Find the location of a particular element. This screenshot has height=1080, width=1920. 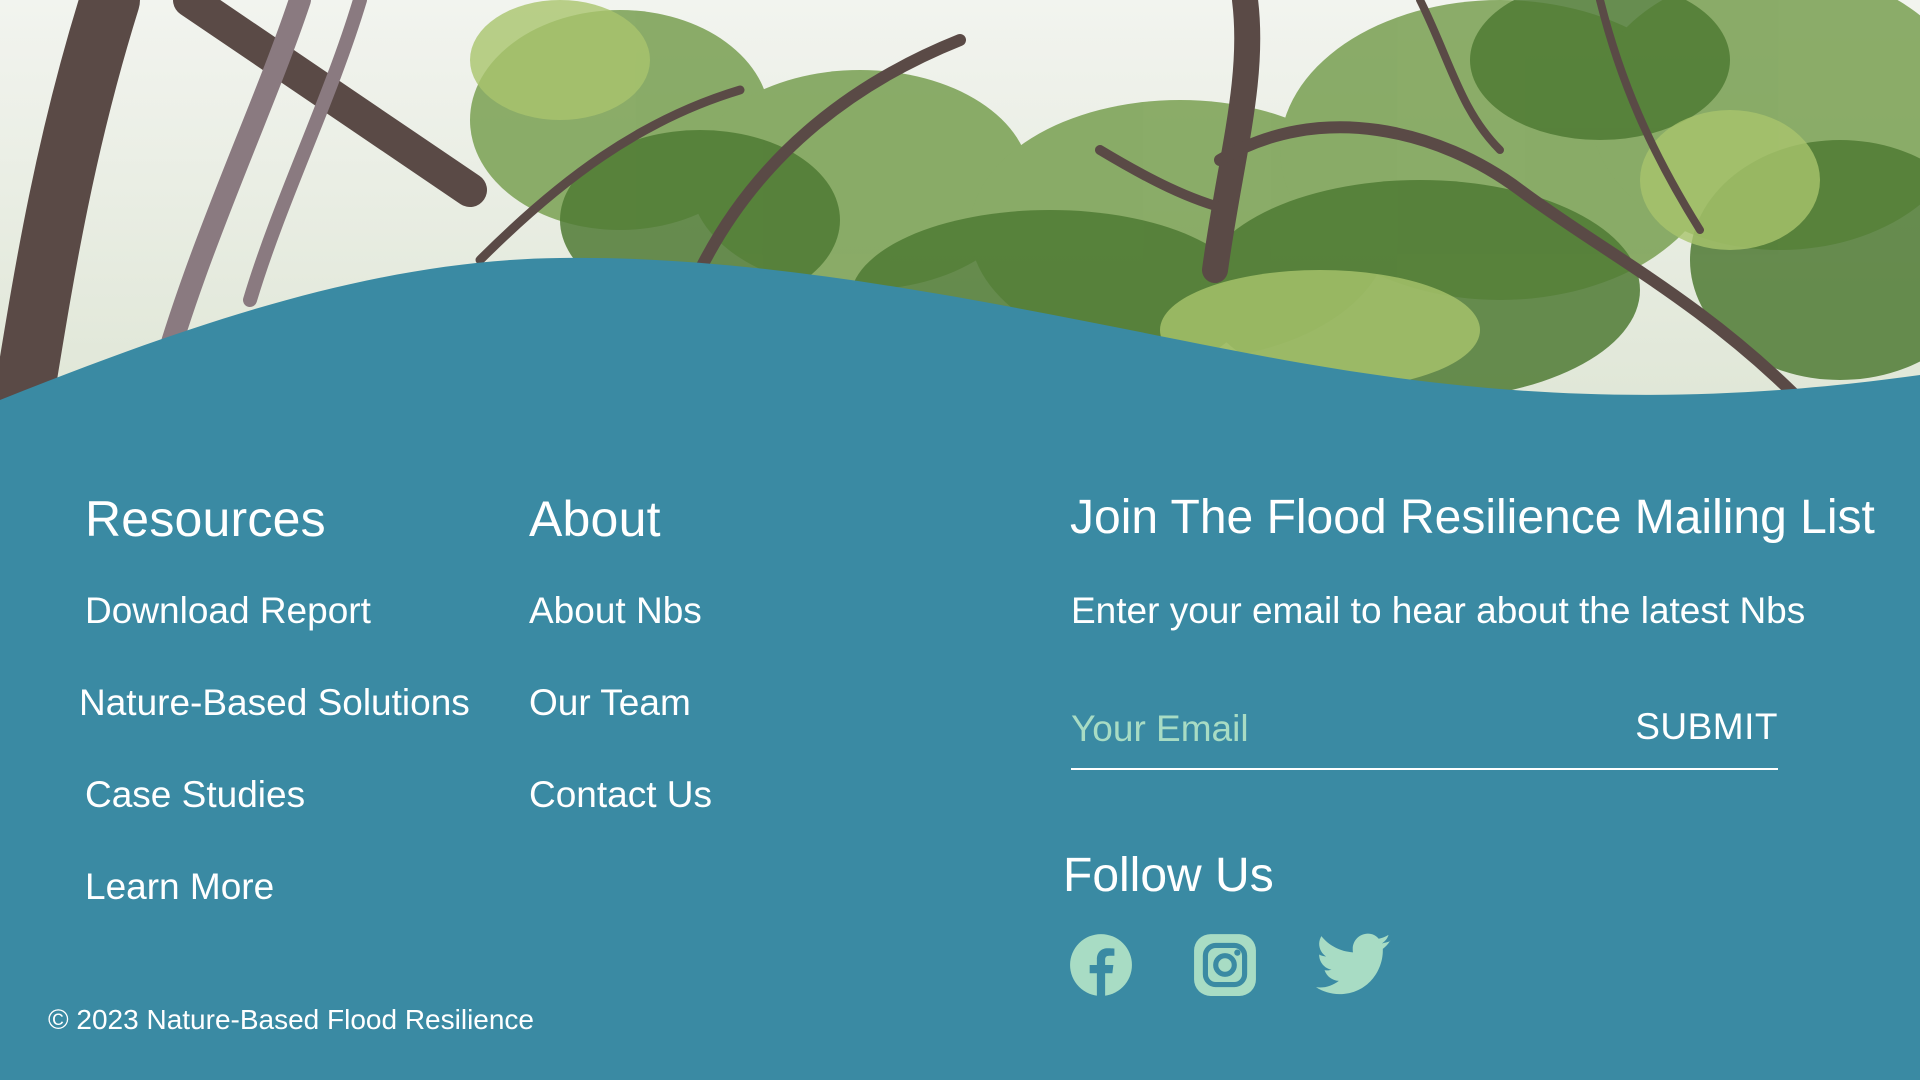

follow-us-heading: Follow Us is located at coordinates (1168, 875).